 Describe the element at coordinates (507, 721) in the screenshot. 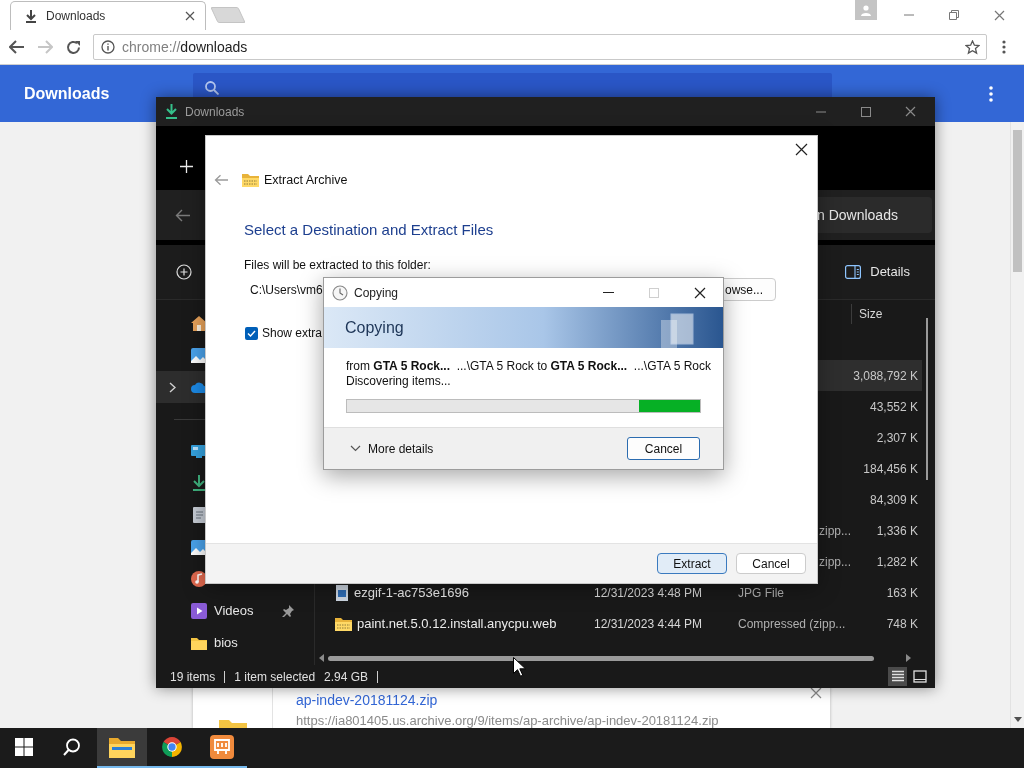

I see `download-url: https://ia801405.us.archive.org/9/items/ap-archive/ap-indev-20181124.zip` at that location.